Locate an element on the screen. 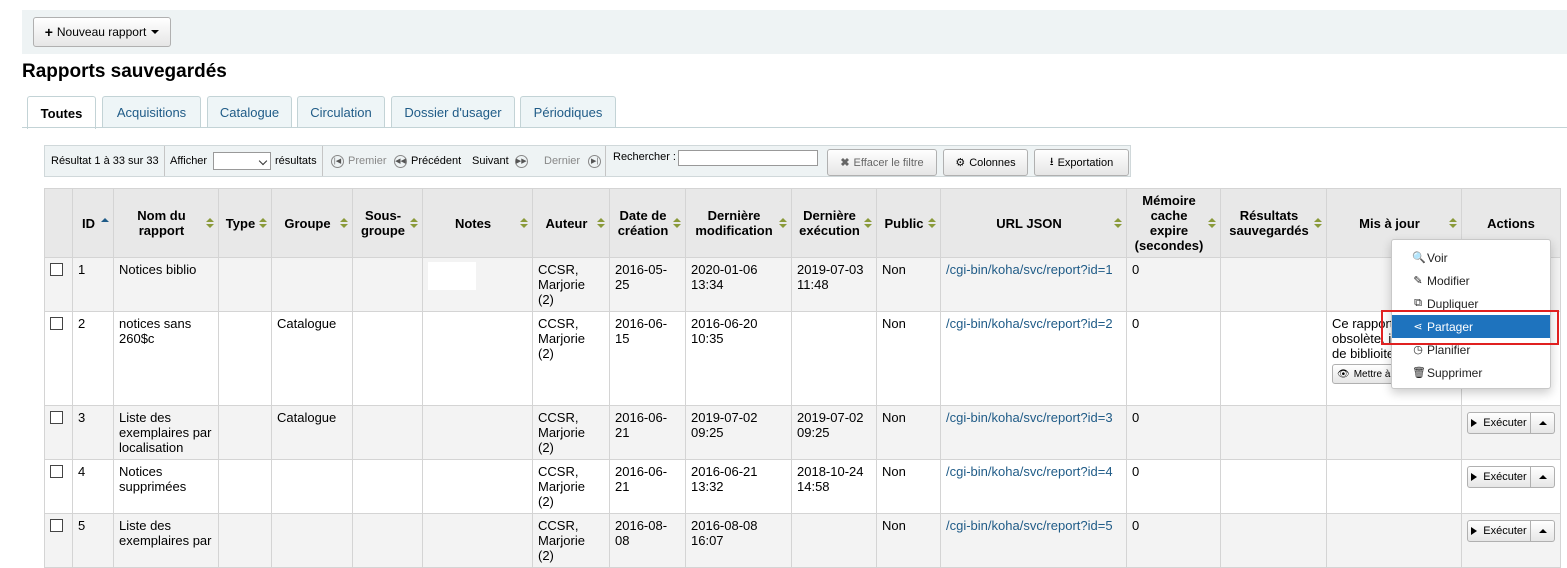 The height and width of the screenshot is (568, 1567). last-page-link: Dernier ▶| is located at coordinates (574, 161).